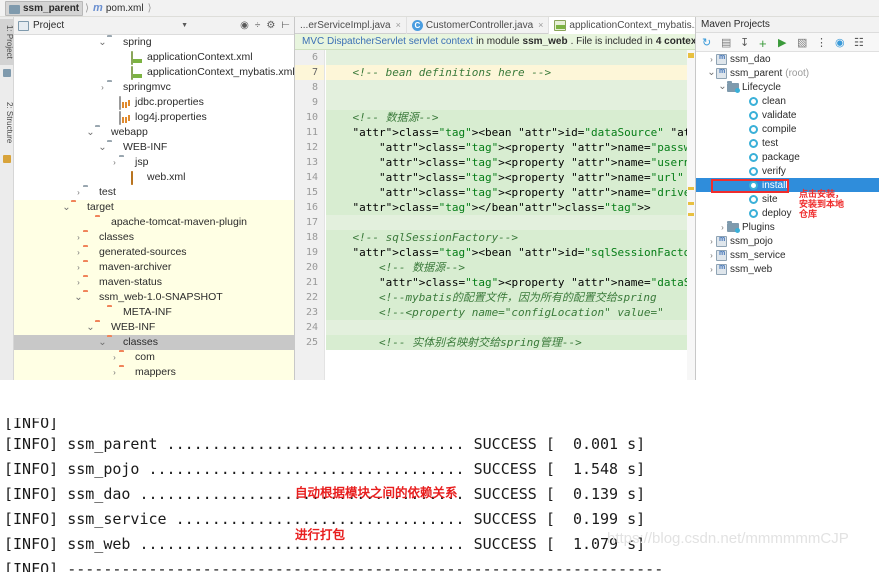 The height and width of the screenshot is (572, 879). Describe the element at coordinates (184, 25) in the screenshot. I see `dropdown-icon: ▼` at that location.